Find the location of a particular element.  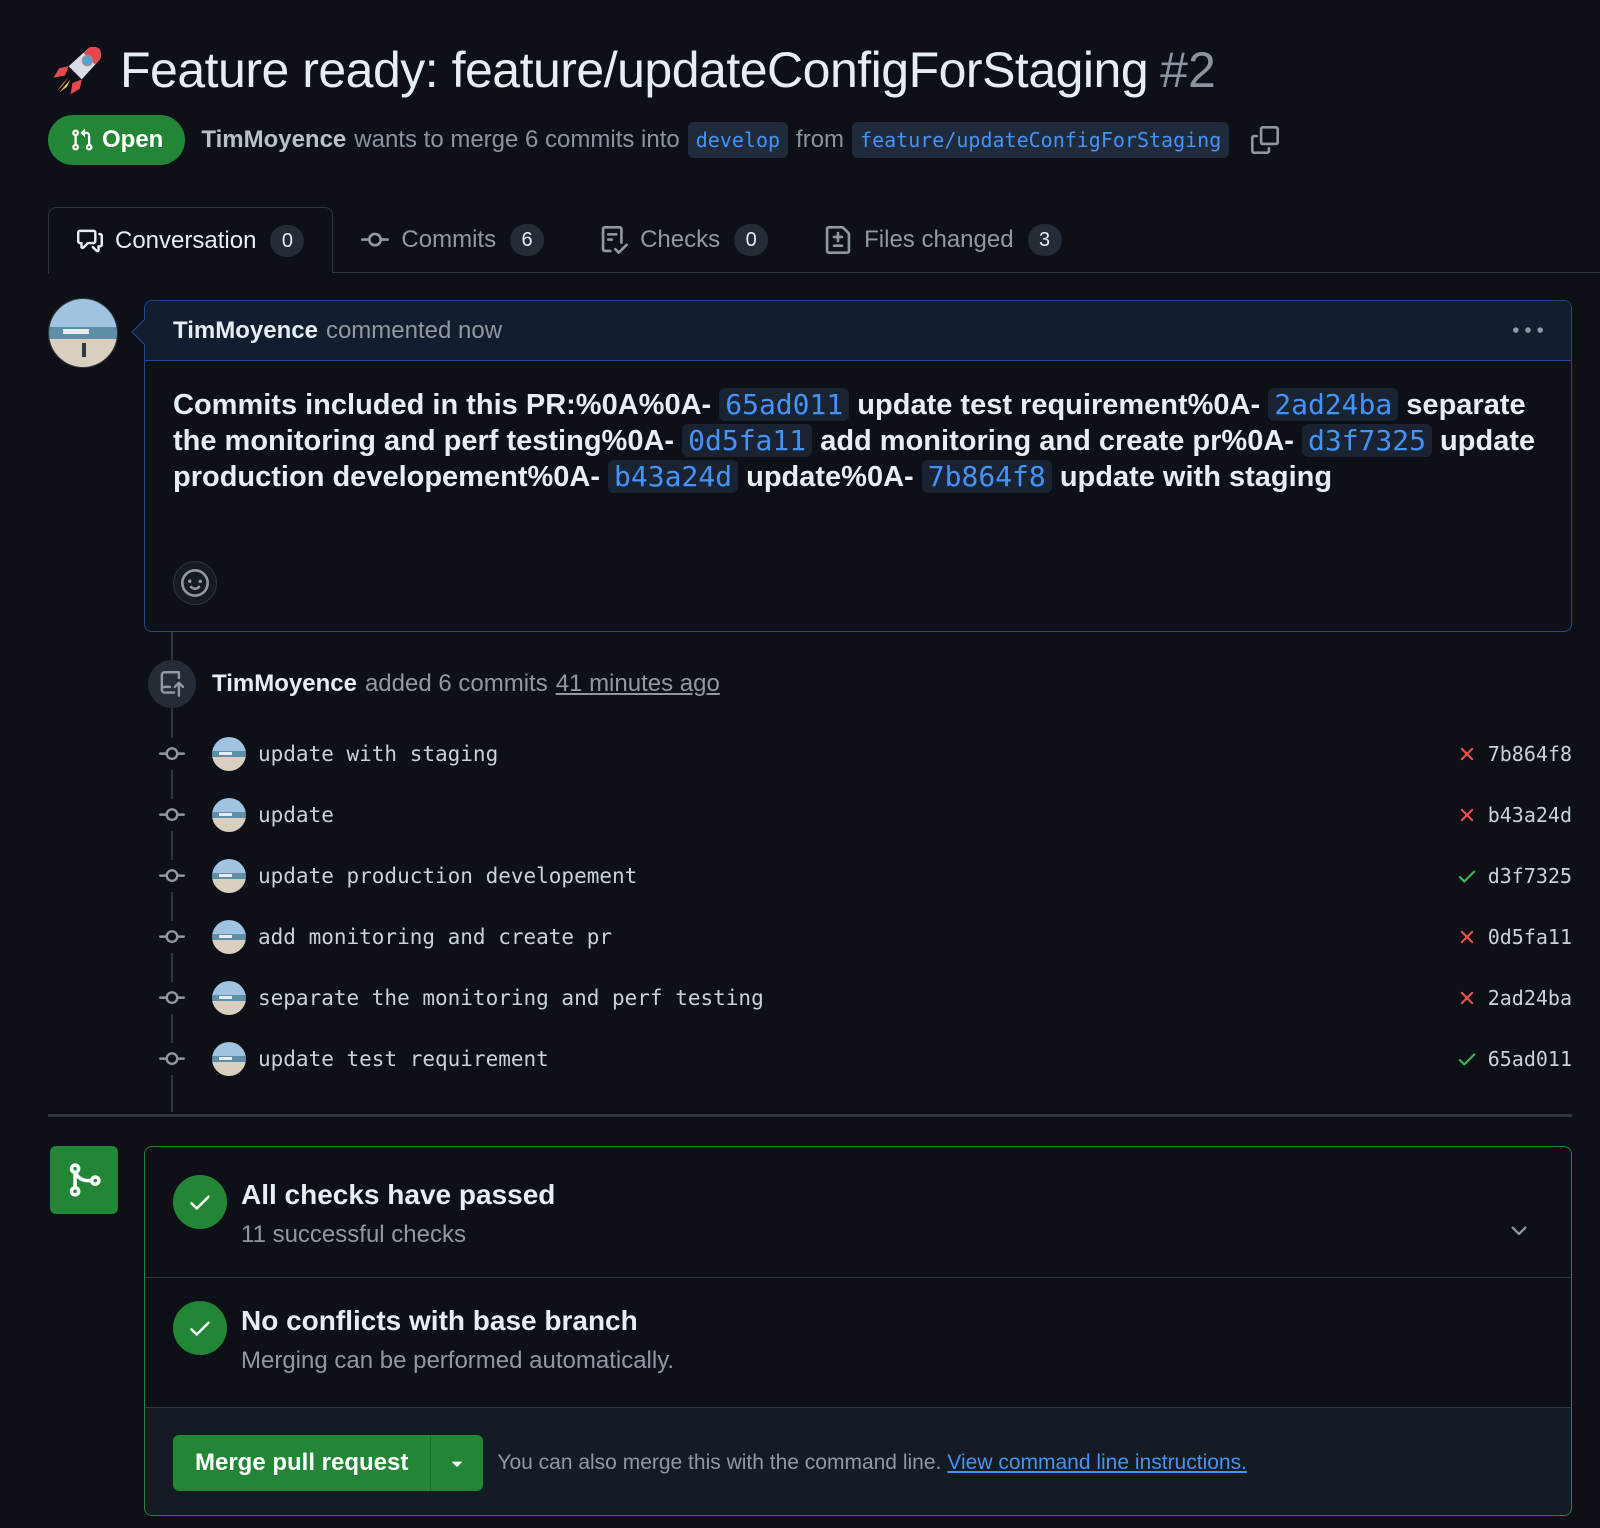

tab-commits: Commits 6 is located at coordinates (452, 240).